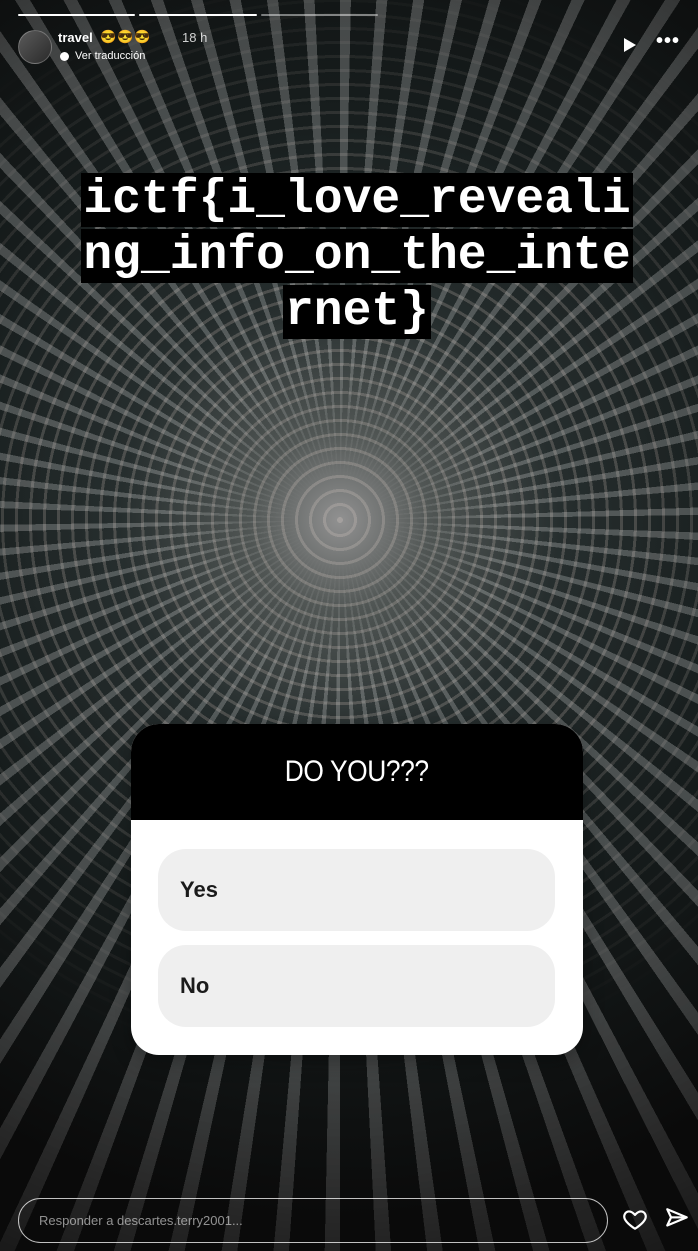 The image size is (698, 1251). What do you see at coordinates (126, 36) in the screenshot?
I see `username-emojis: 😎😎😎` at bounding box center [126, 36].